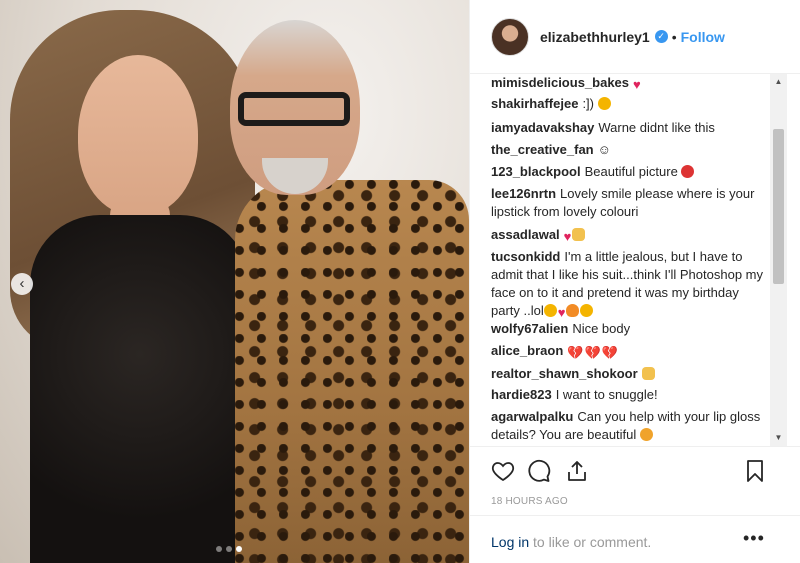 This screenshot has height=563, width=800. Describe the element at coordinates (510, 542) in the screenshot. I see `login-link: Log in` at that location.